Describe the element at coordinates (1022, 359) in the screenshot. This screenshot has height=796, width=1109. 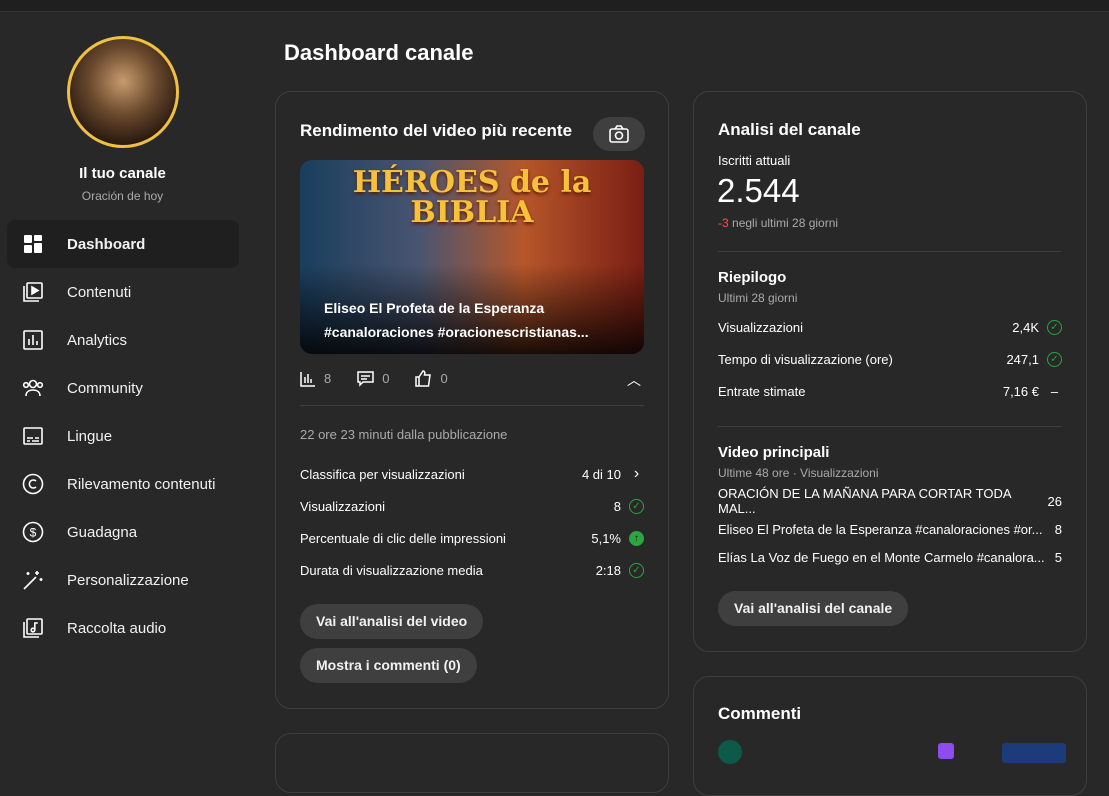
I see `summary-value: 247,1` at that location.